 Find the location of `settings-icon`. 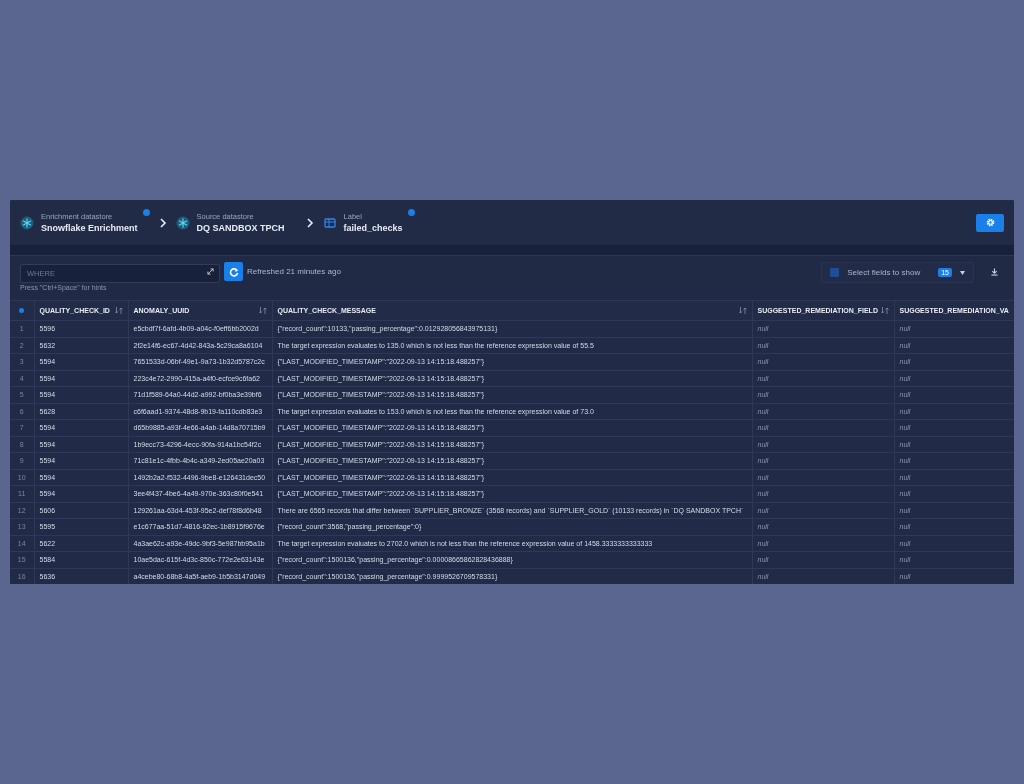

settings-icon is located at coordinates (990, 222).